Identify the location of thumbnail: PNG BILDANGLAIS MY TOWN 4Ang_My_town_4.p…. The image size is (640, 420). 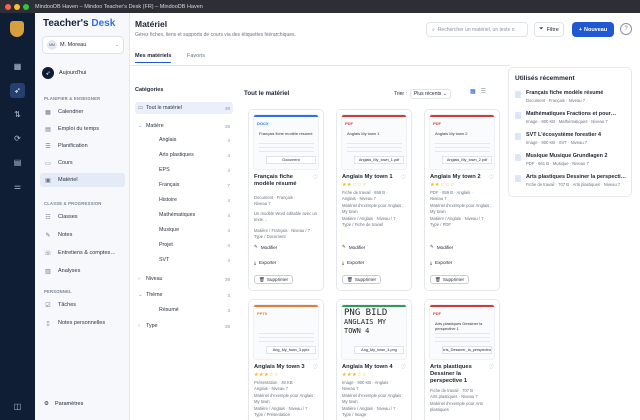
(374, 332).